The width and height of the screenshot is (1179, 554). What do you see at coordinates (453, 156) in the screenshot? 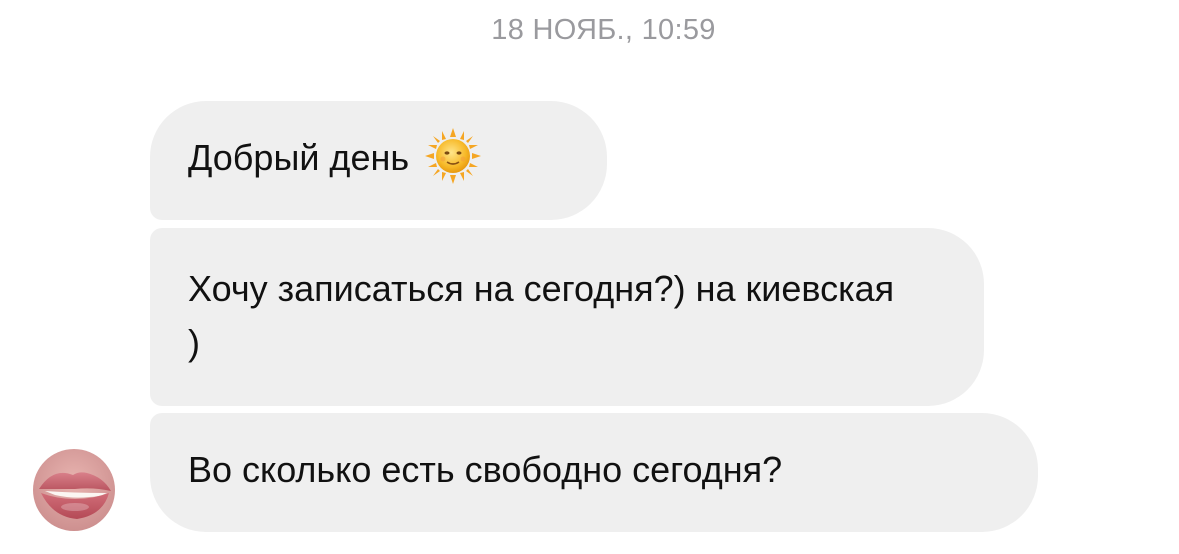
I see `sun-with-face-icon` at bounding box center [453, 156].